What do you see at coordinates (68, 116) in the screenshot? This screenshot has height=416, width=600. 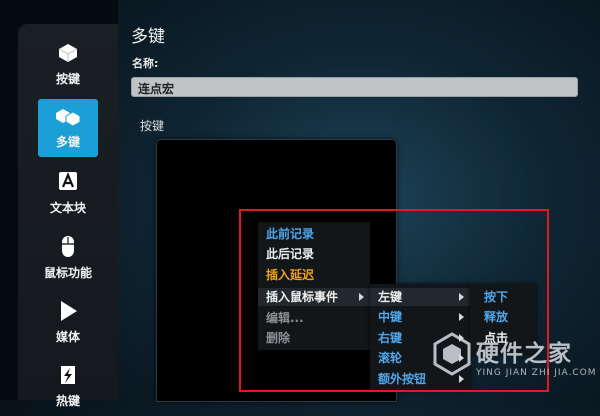 I see `multi-key-icon` at bounding box center [68, 116].